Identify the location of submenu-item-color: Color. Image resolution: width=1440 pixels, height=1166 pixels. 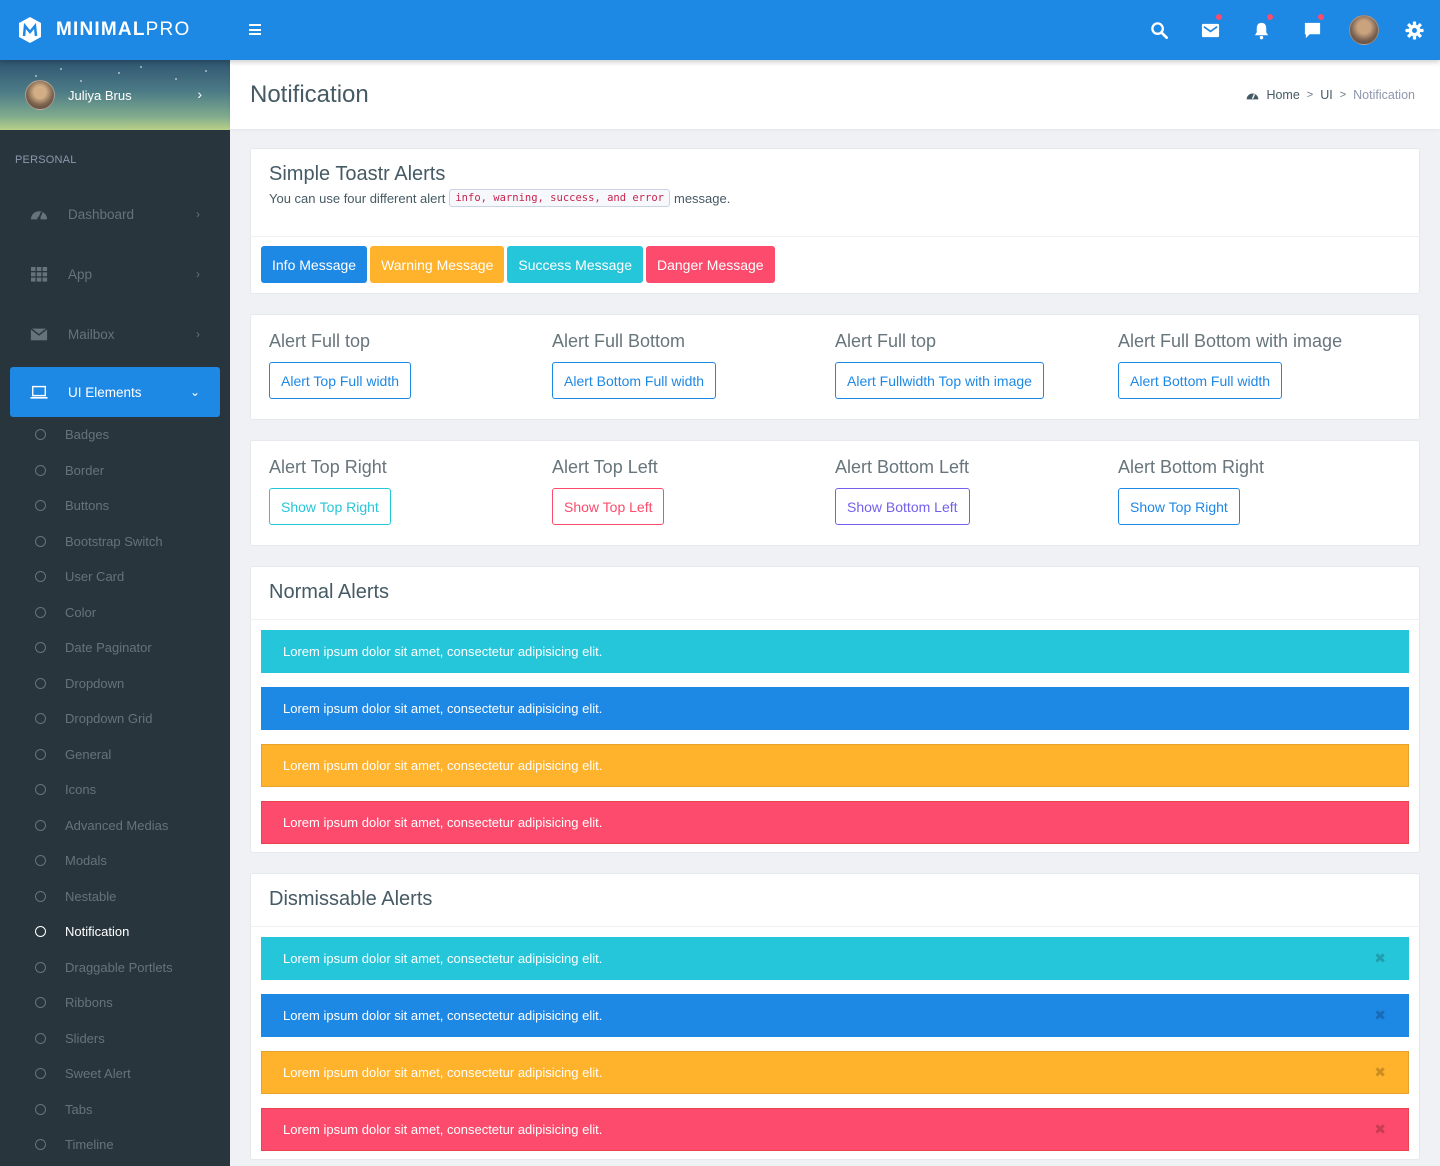
(115, 613).